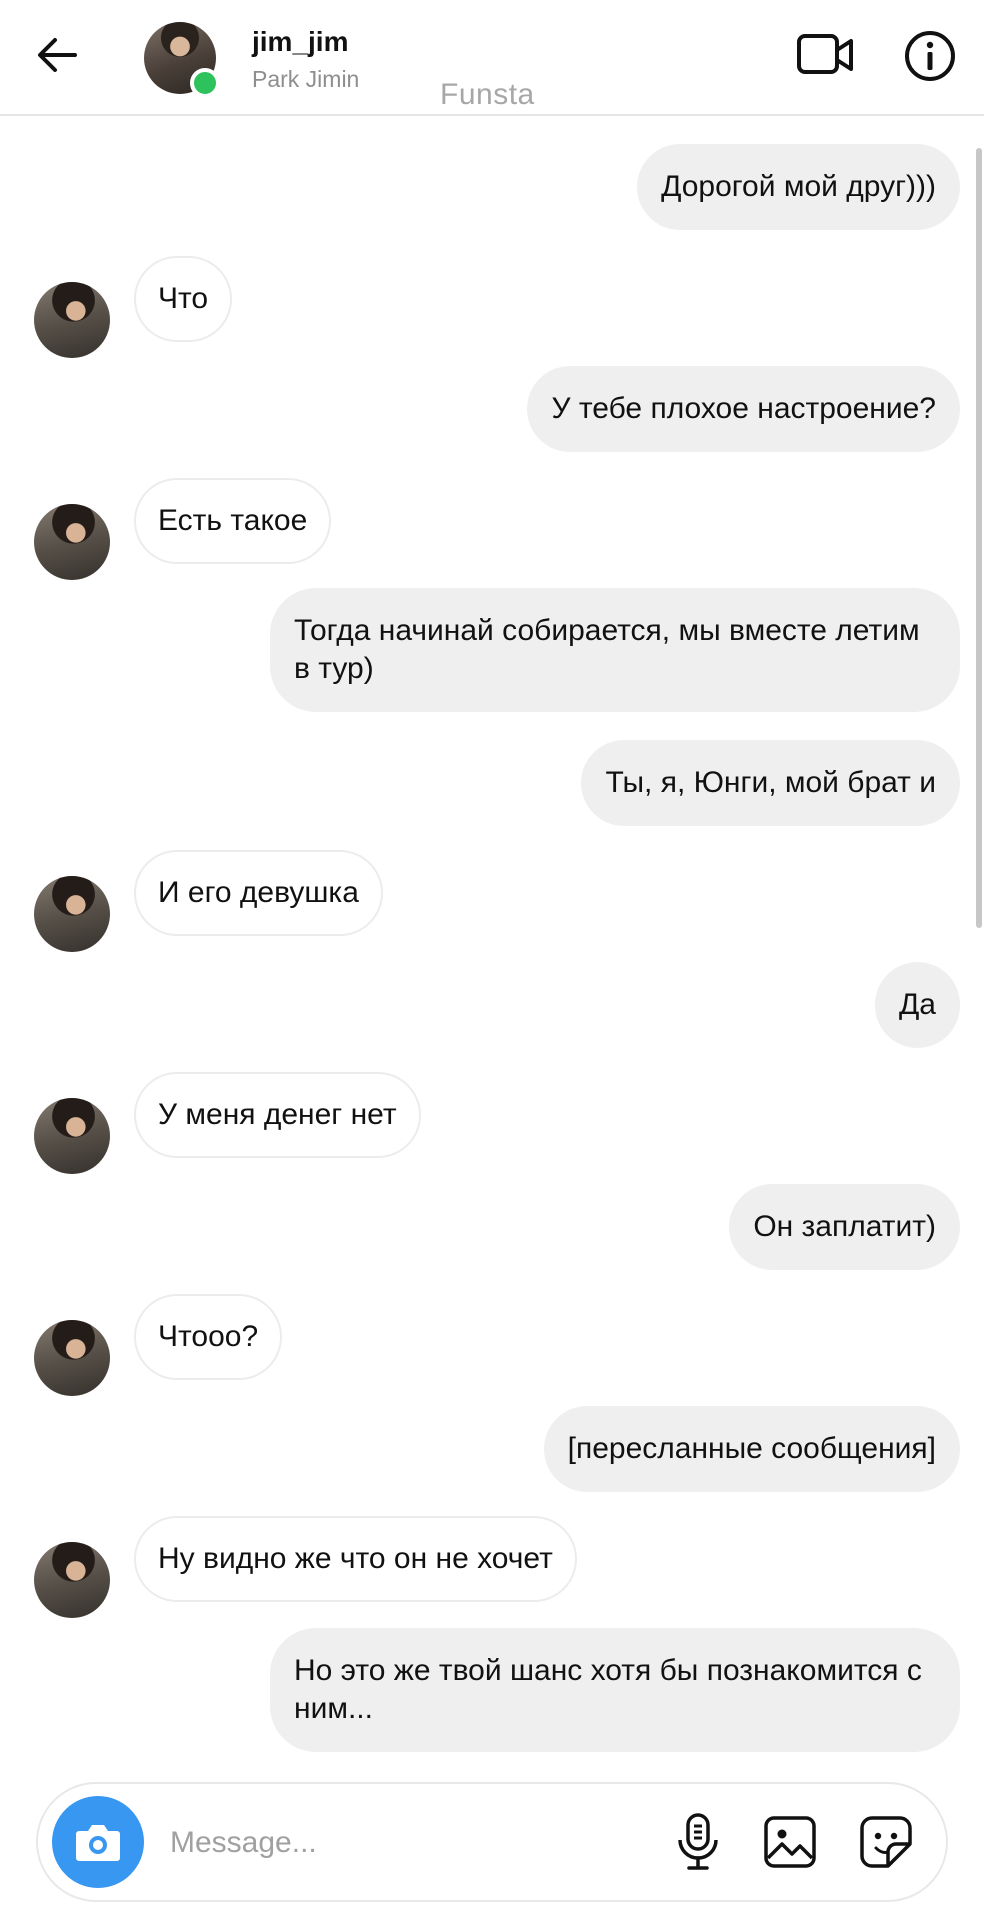  I want to click on back-arrow-icon, so click(57, 55).